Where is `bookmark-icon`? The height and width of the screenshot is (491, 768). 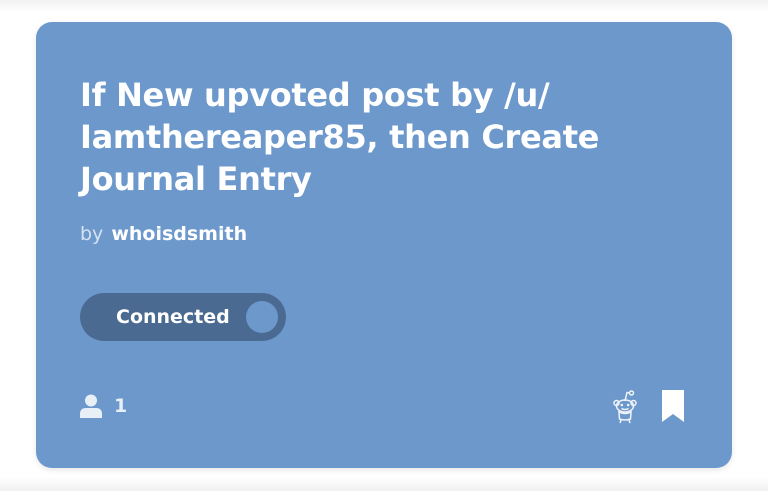
bookmark-icon is located at coordinates (673, 406).